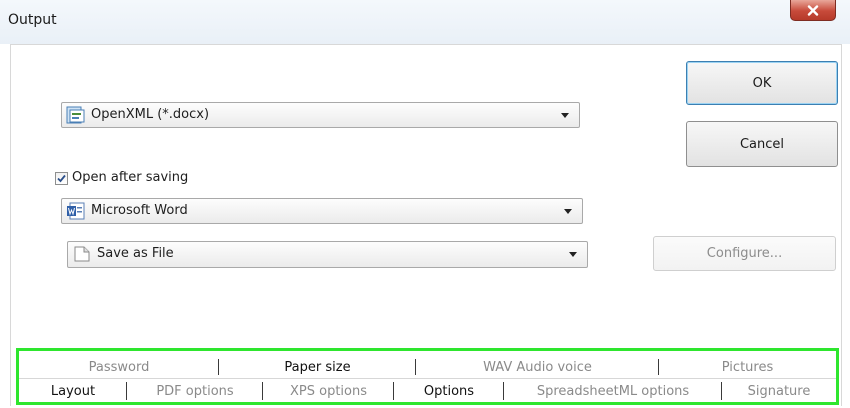  I want to click on tab-paper-size: Paper size, so click(317, 367).